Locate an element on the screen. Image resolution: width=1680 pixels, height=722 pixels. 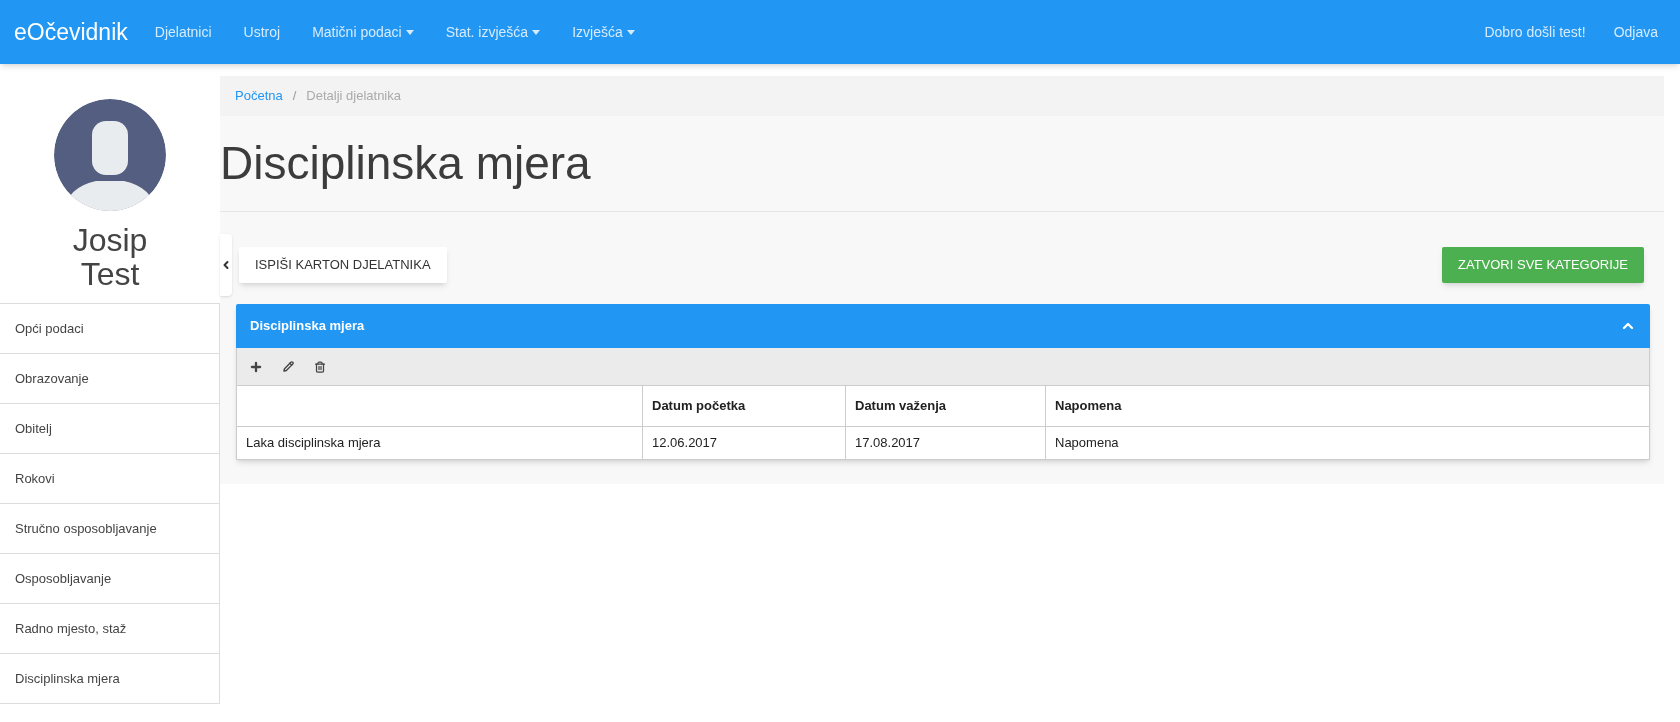
nav-link: Ustroj is located at coordinates (262, 32).